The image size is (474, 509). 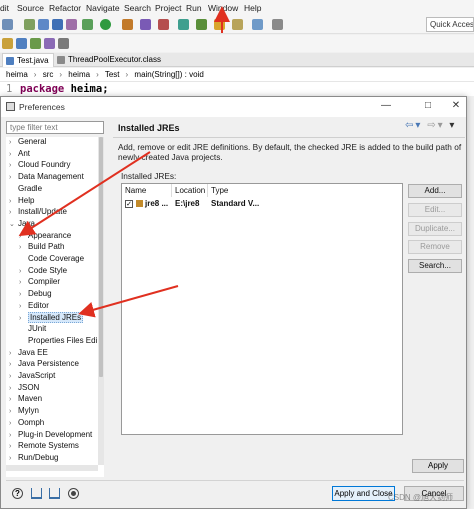 What do you see at coordinates (421, 497) in the screenshot?
I see `watermark: CSDN @旭大剑师` at bounding box center [421, 497].